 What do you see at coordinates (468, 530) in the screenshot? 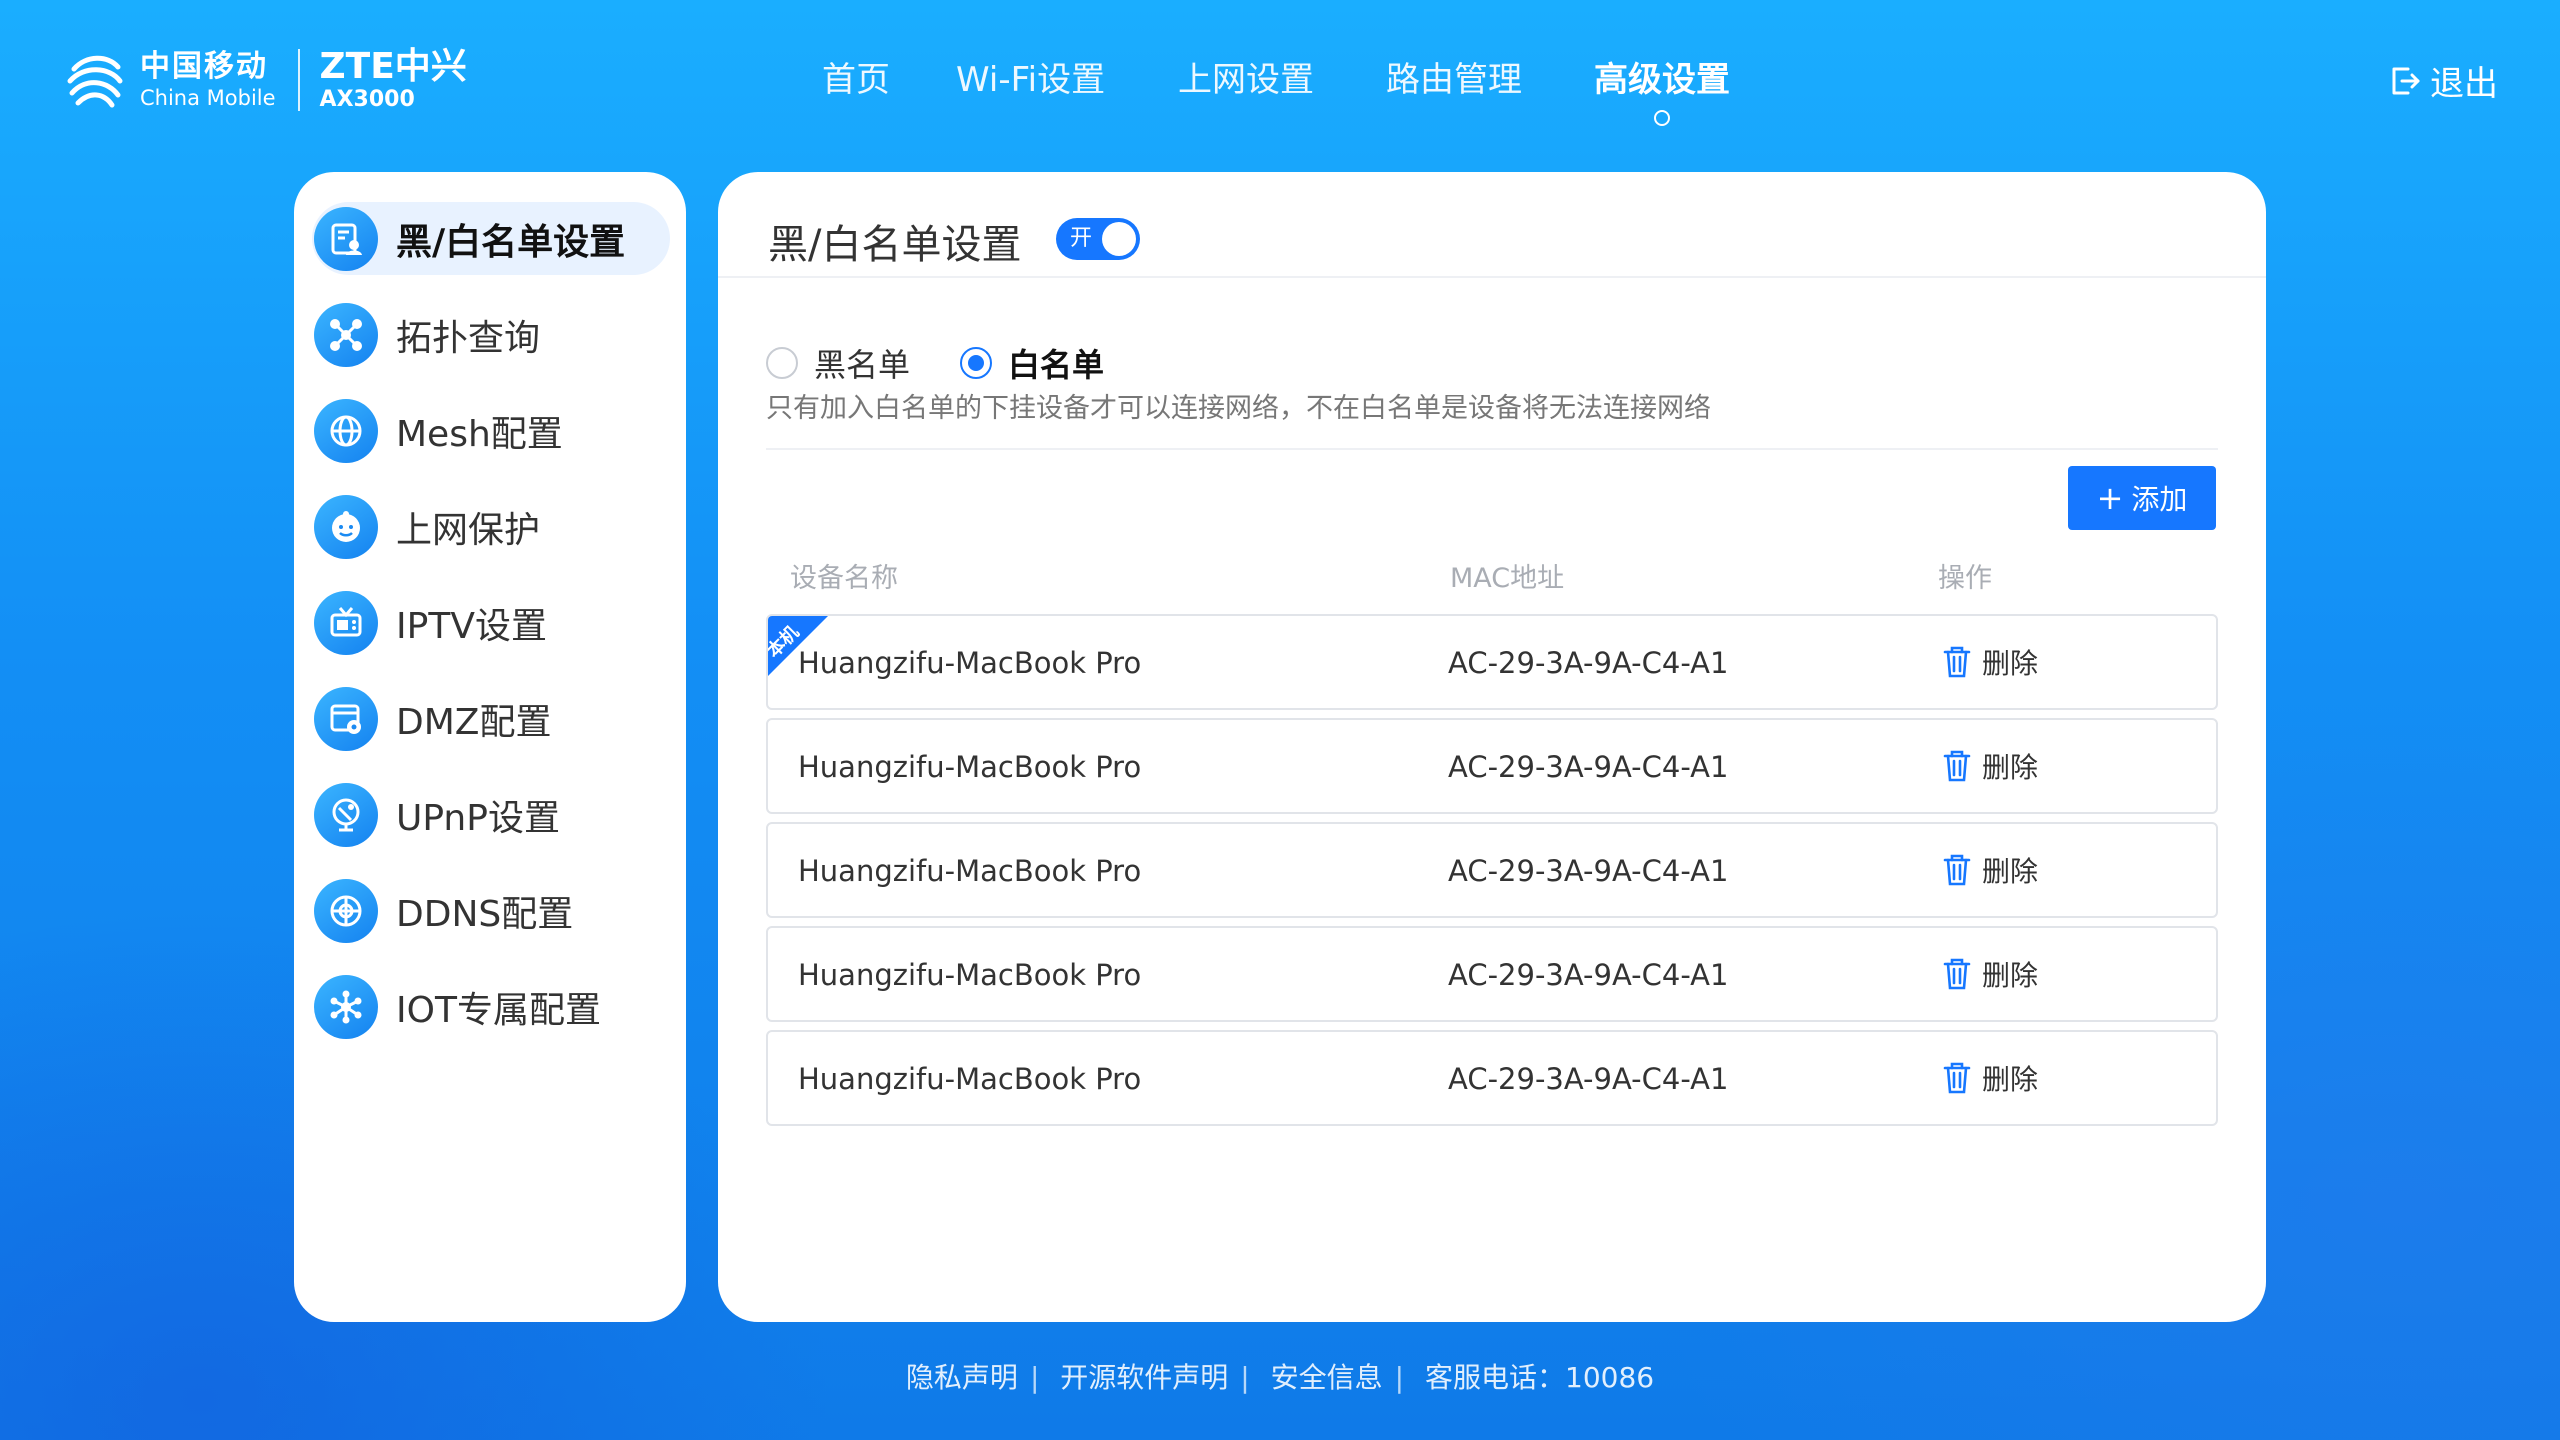
I see `sidebar-label-internet-protection: 上网保护` at bounding box center [468, 530].